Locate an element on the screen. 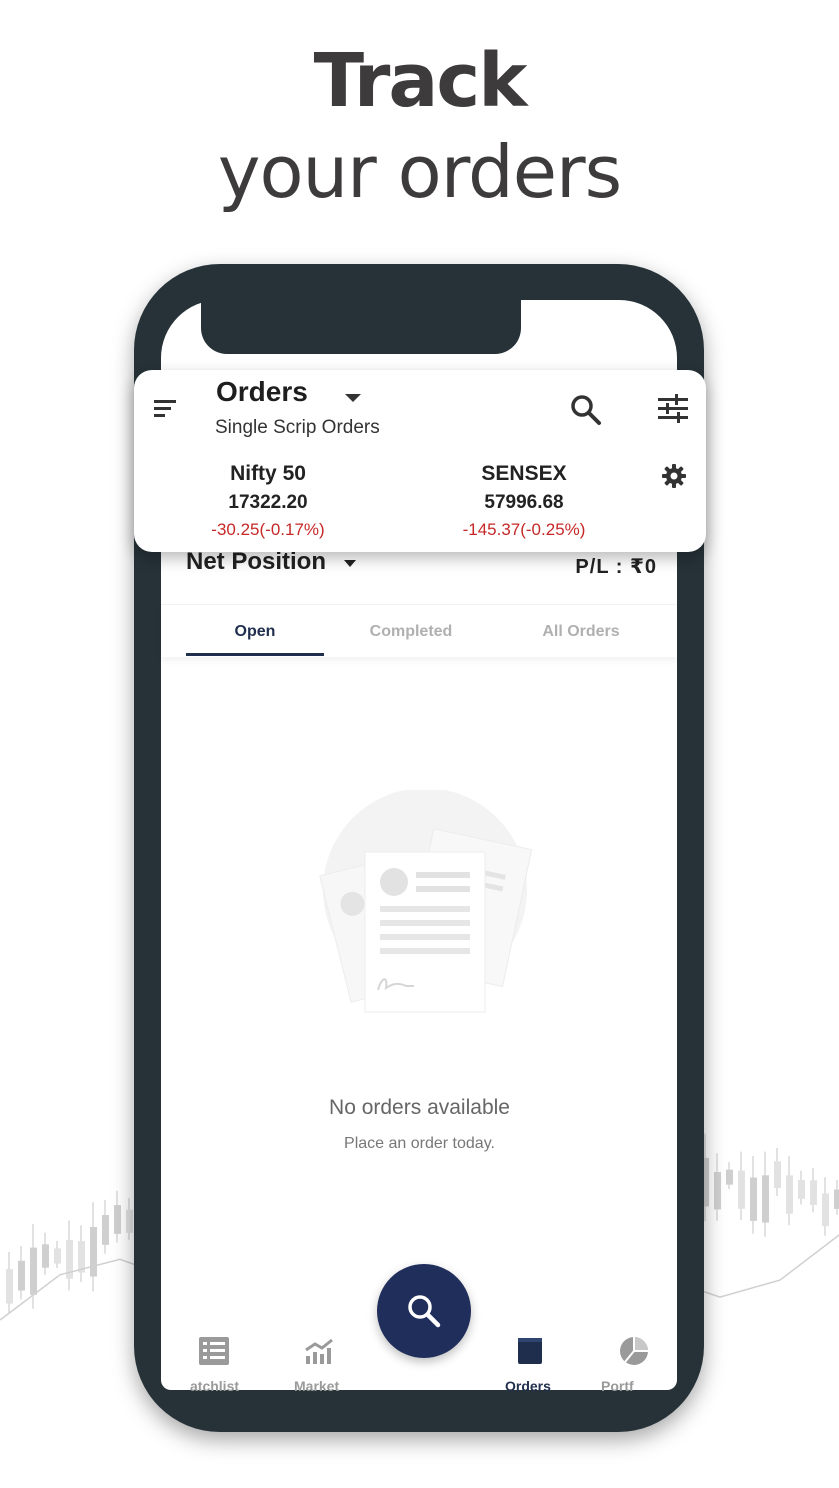 This screenshot has width=839, height=1488. menu-icon is located at coordinates (165, 409).